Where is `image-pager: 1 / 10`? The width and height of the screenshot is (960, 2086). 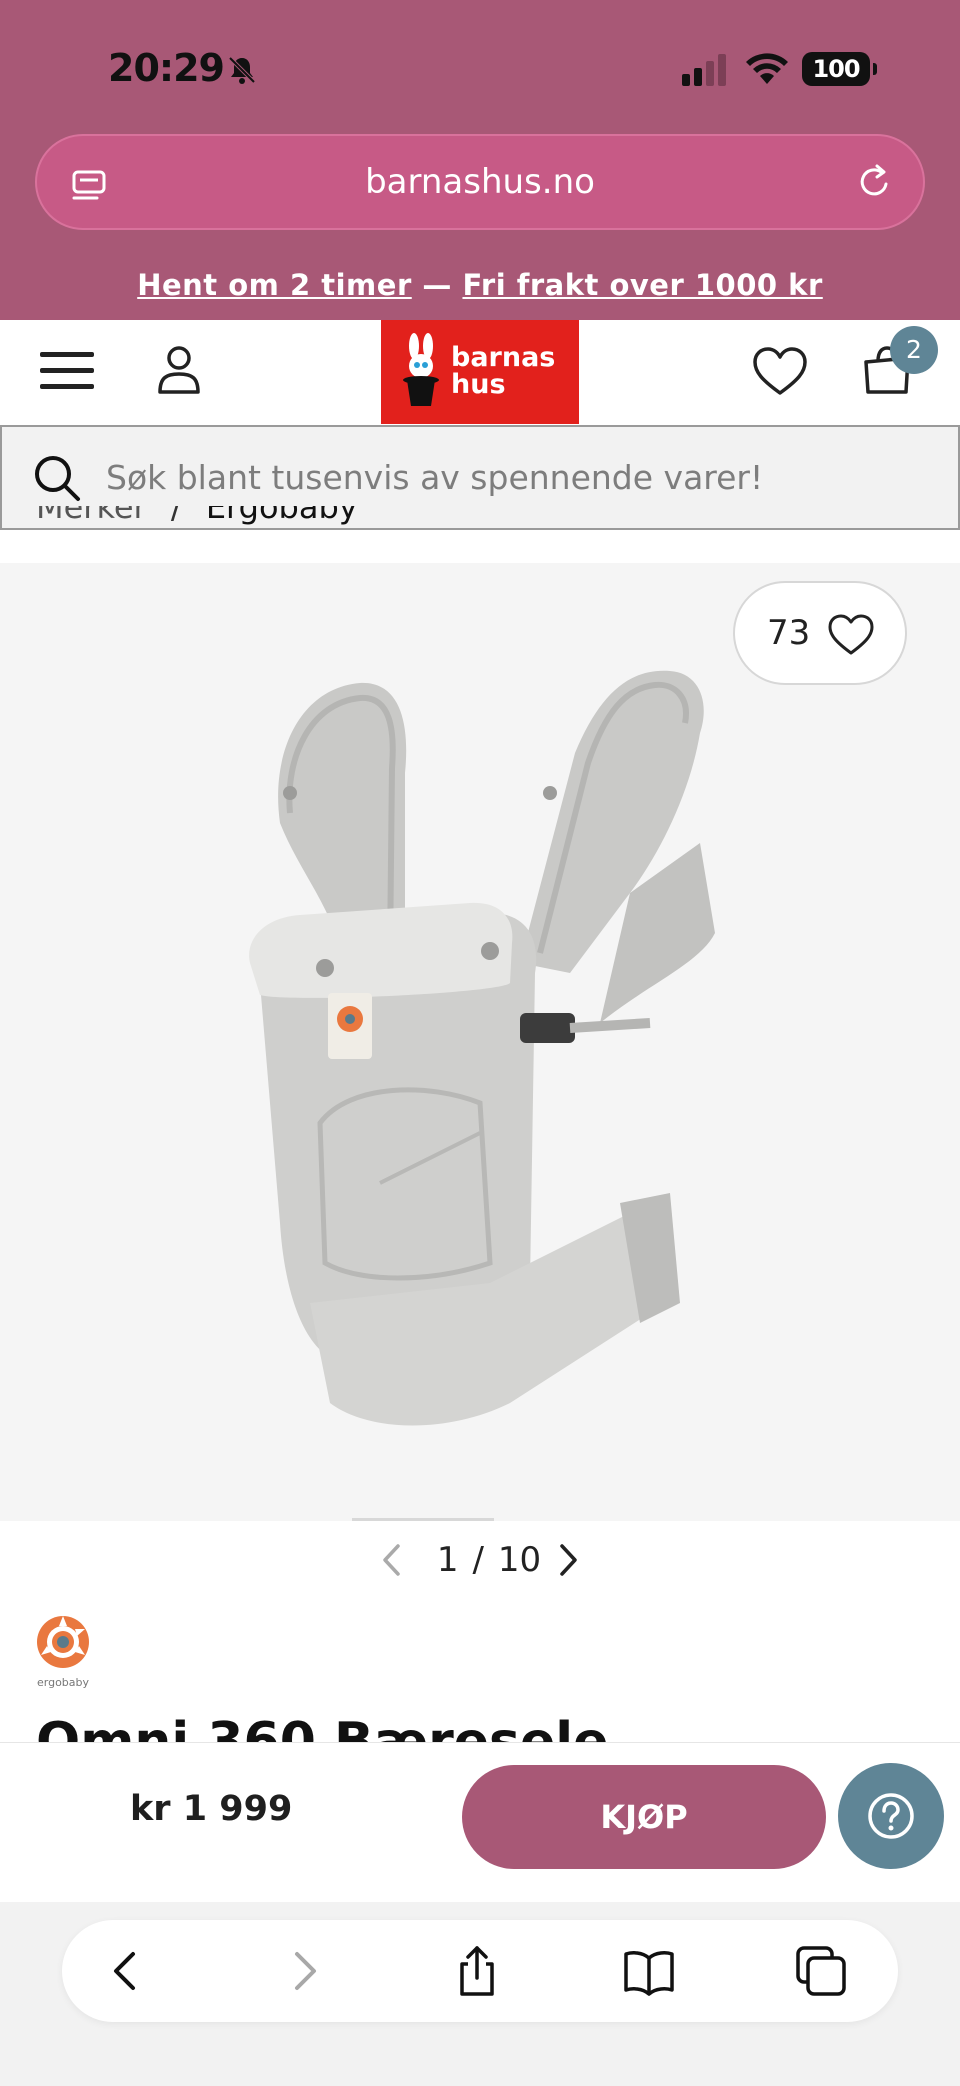
image-pager: 1 / 10 is located at coordinates (480, 1565).